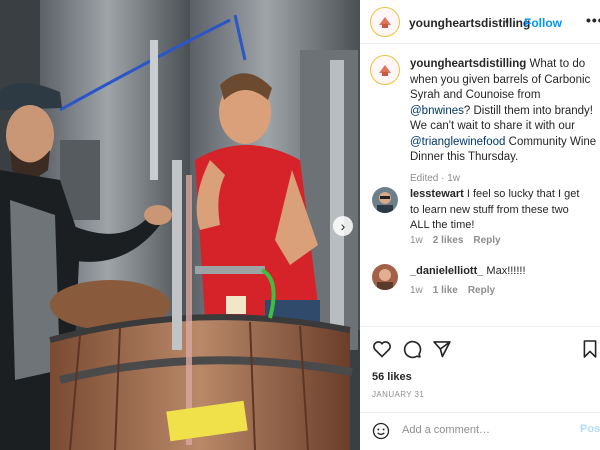 This screenshot has width=600, height=450. Describe the element at coordinates (398, 394) in the screenshot. I see `post-date: JANUARY 31` at that location.